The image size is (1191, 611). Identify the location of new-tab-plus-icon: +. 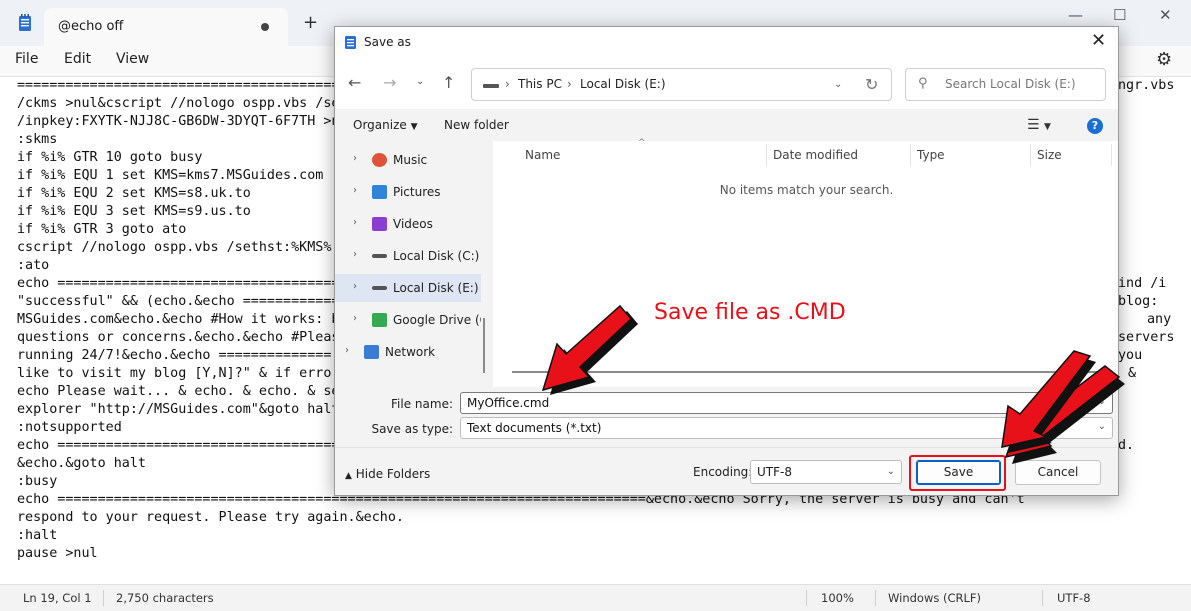
(310, 23).